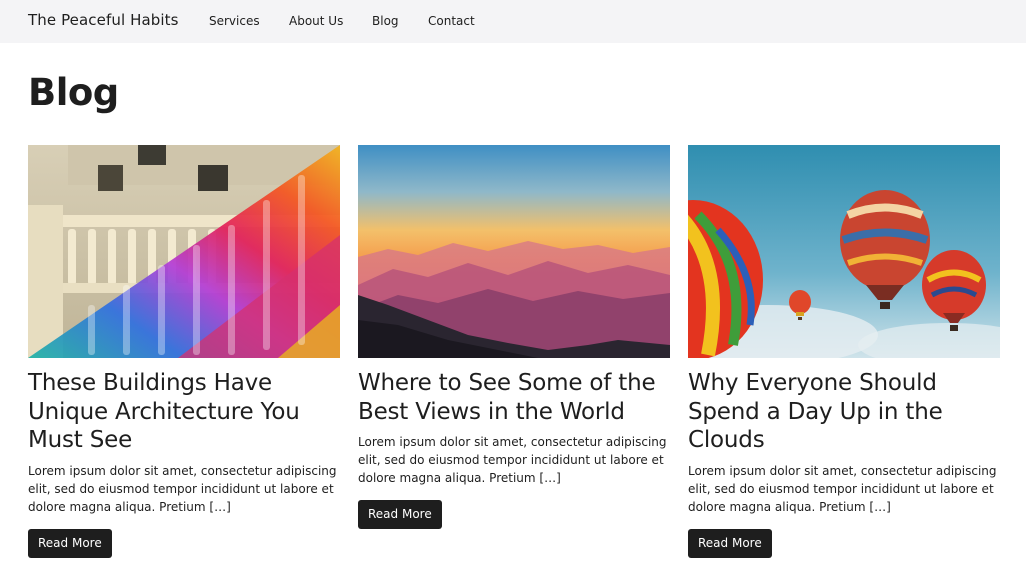 The image size is (1026, 580). Describe the element at coordinates (234, 21) in the screenshot. I see `nav-link-services: Services` at that location.